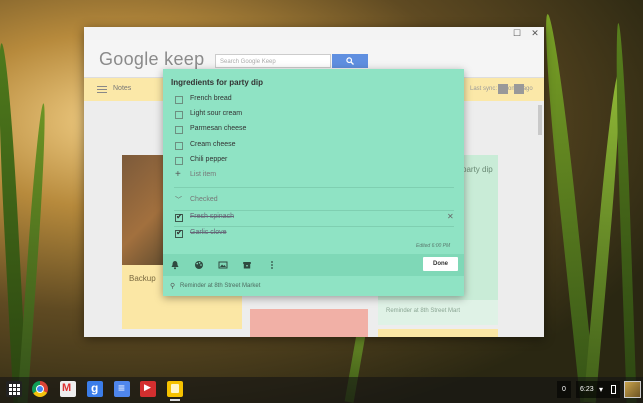 This screenshot has height=403, width=643. I want to click on chrome-icon, so click(40, 389).